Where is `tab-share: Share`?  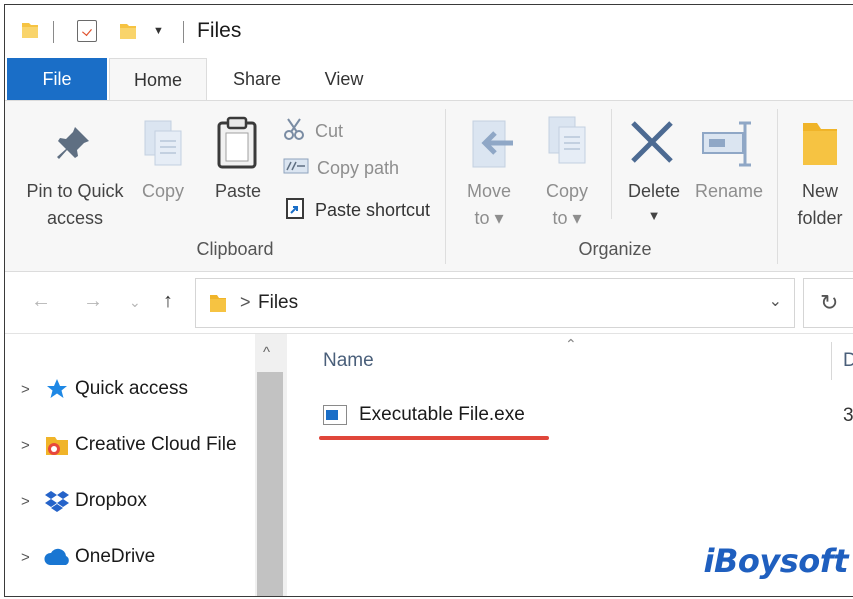 tab-share: Share is located at coordinates (257, 79).